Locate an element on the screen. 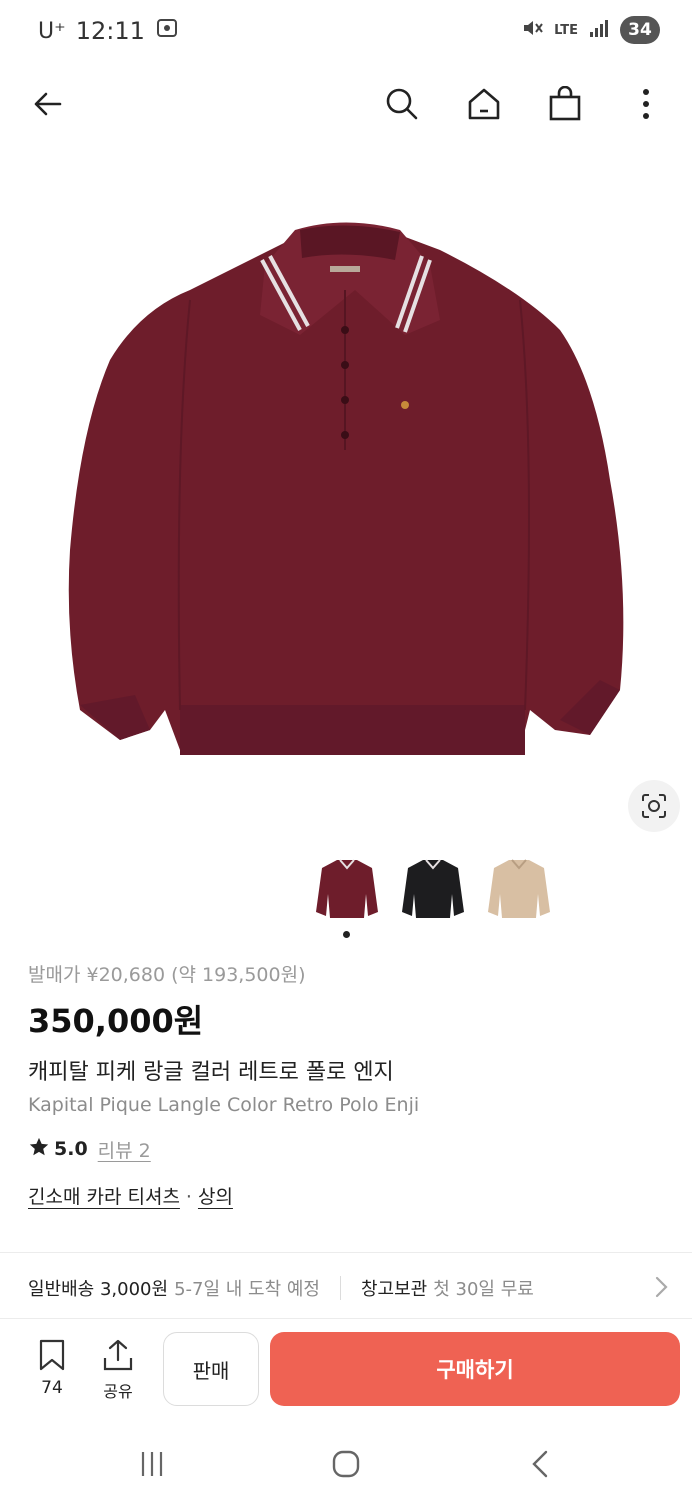 This screenshot has width=692, height=1500. shopping-bag-icon is located at coordinates (565, 104).